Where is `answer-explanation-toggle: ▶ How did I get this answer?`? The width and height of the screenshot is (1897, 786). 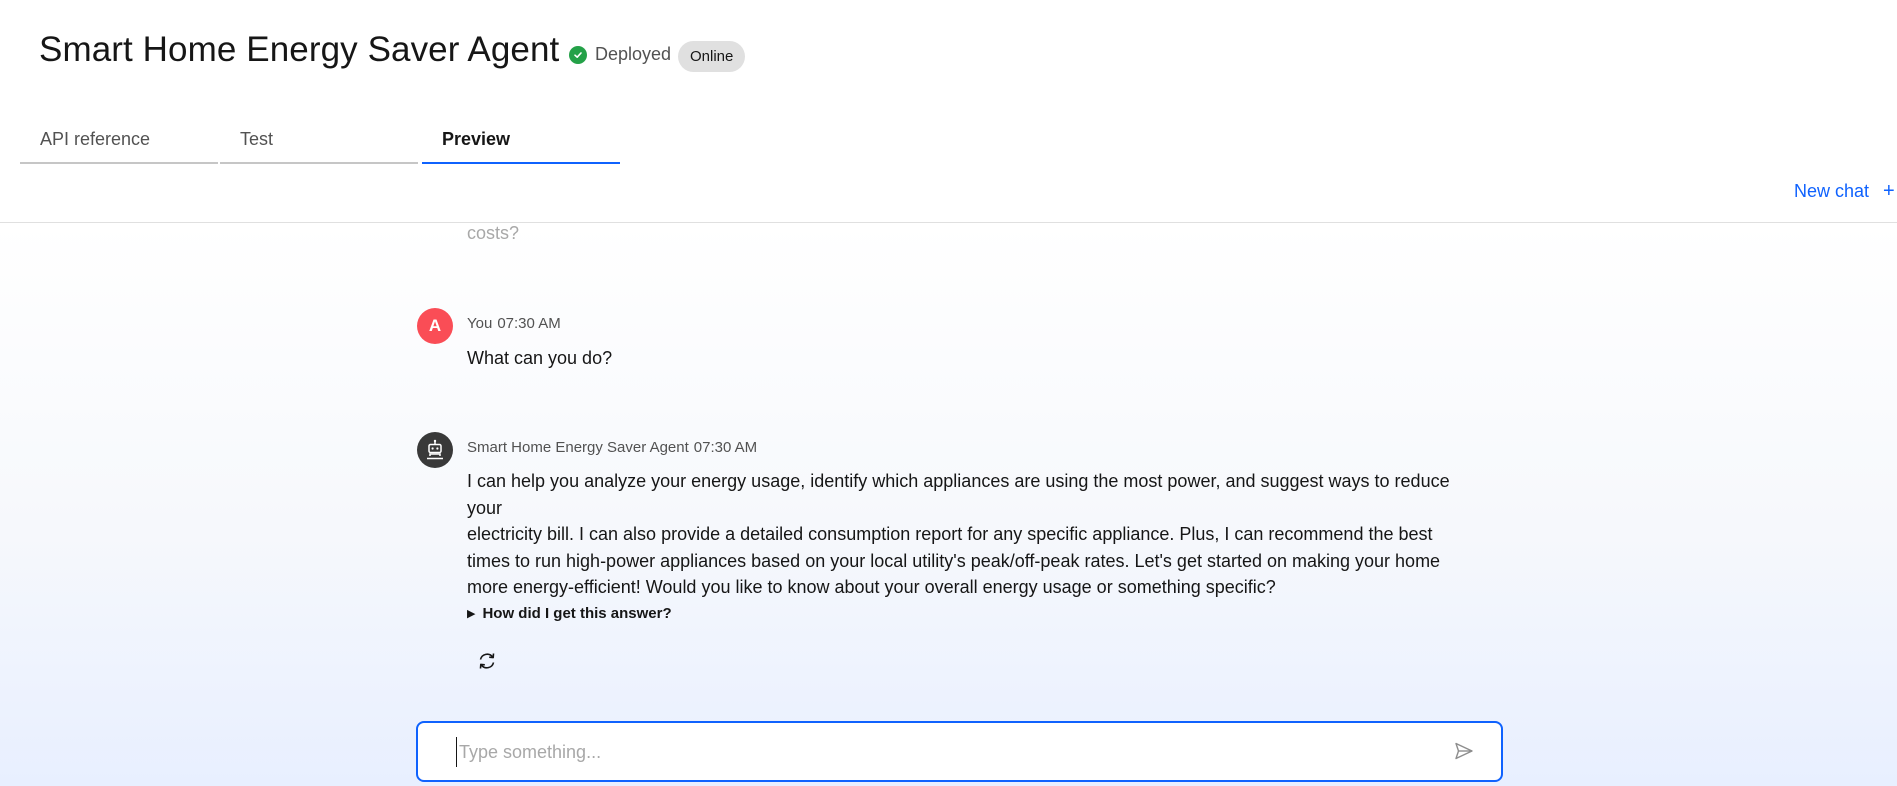 answer-explanation-toggle: ▶ How did I get this answer? is located at coordinates (569, 613).